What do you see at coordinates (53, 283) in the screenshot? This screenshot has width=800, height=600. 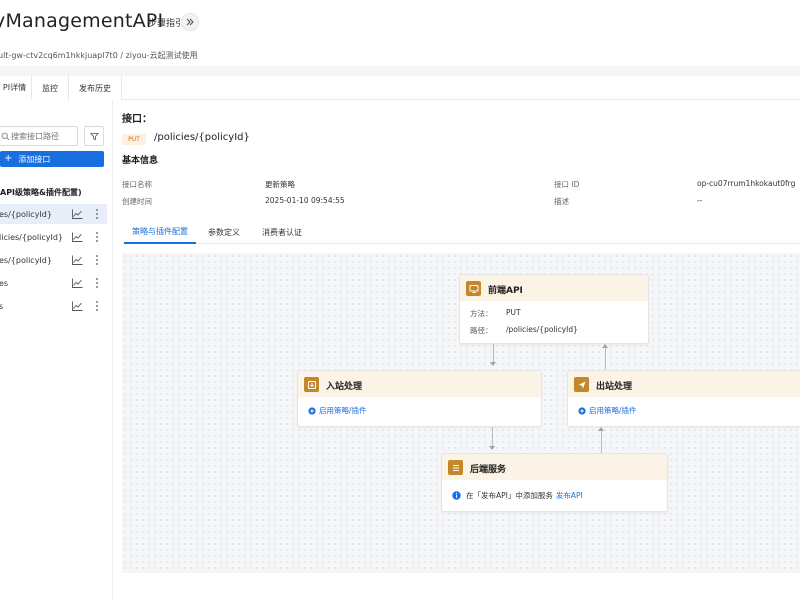 I see `sidebar-item-api-4: es` at bounding box center [53, 283].